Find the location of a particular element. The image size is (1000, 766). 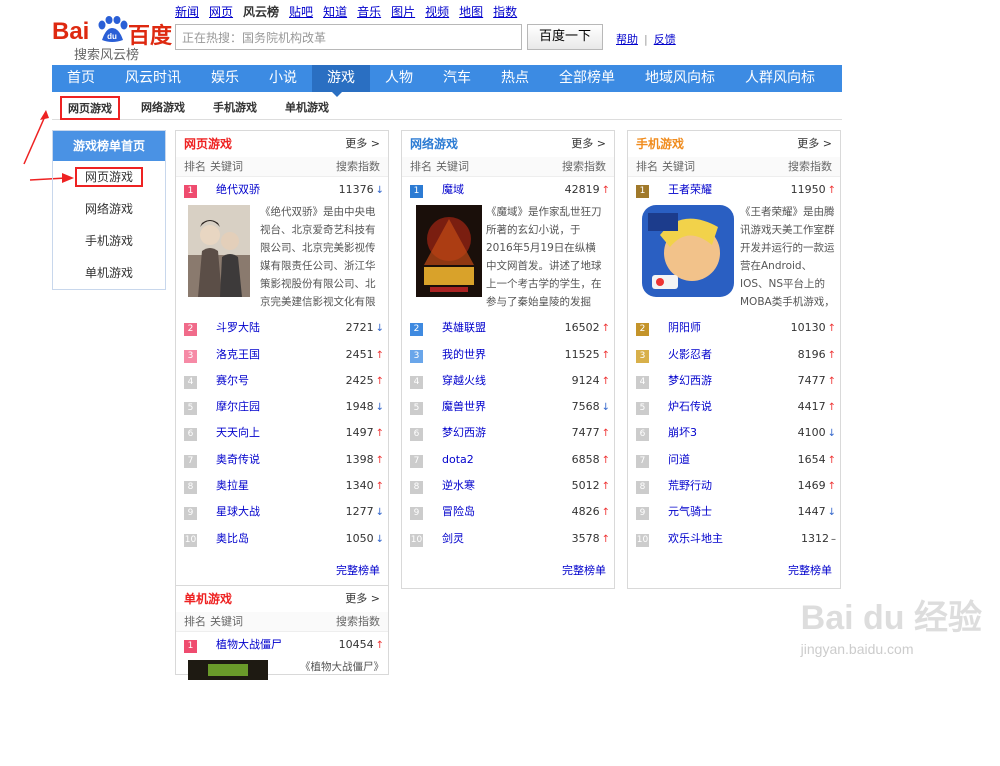

keyword: 梦幻西游 is located at coordinates (464, 433).